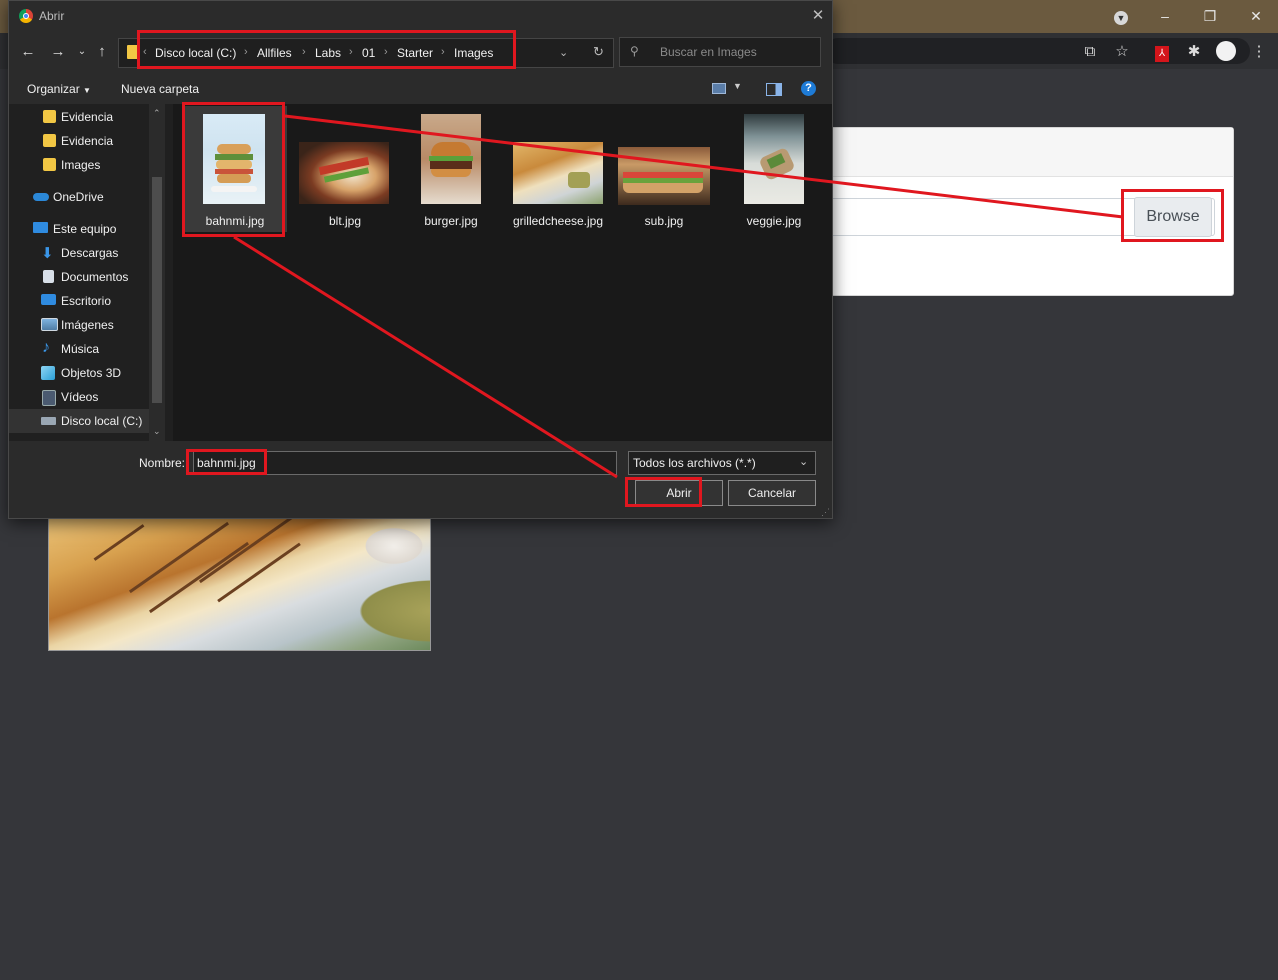  I want to click on organize-button: Organizar ▼, so click(59, 89).